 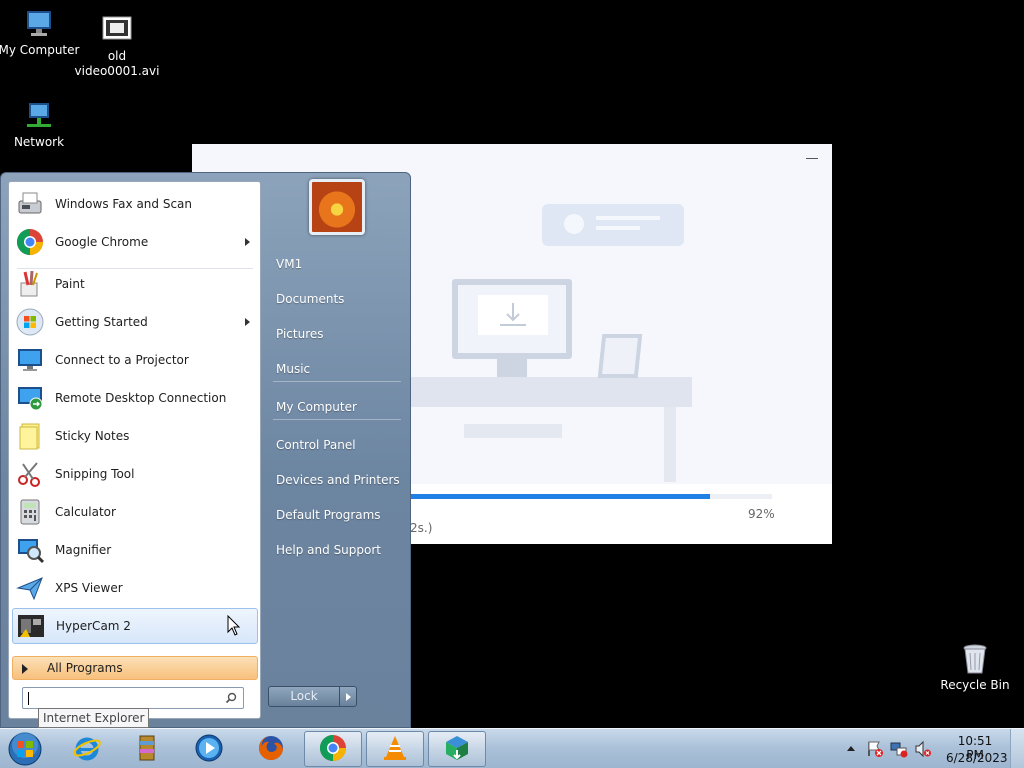 I want to click on paint-icon, so click(x=30, y=284).